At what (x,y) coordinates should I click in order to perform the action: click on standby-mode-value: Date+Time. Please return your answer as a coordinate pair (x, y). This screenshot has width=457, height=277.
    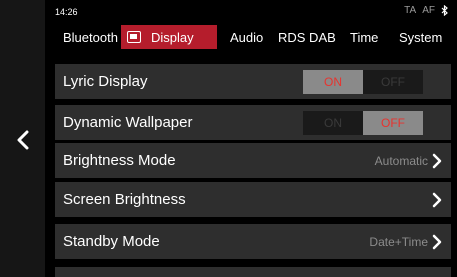
    Looking at the image, I should click on (398, 241).